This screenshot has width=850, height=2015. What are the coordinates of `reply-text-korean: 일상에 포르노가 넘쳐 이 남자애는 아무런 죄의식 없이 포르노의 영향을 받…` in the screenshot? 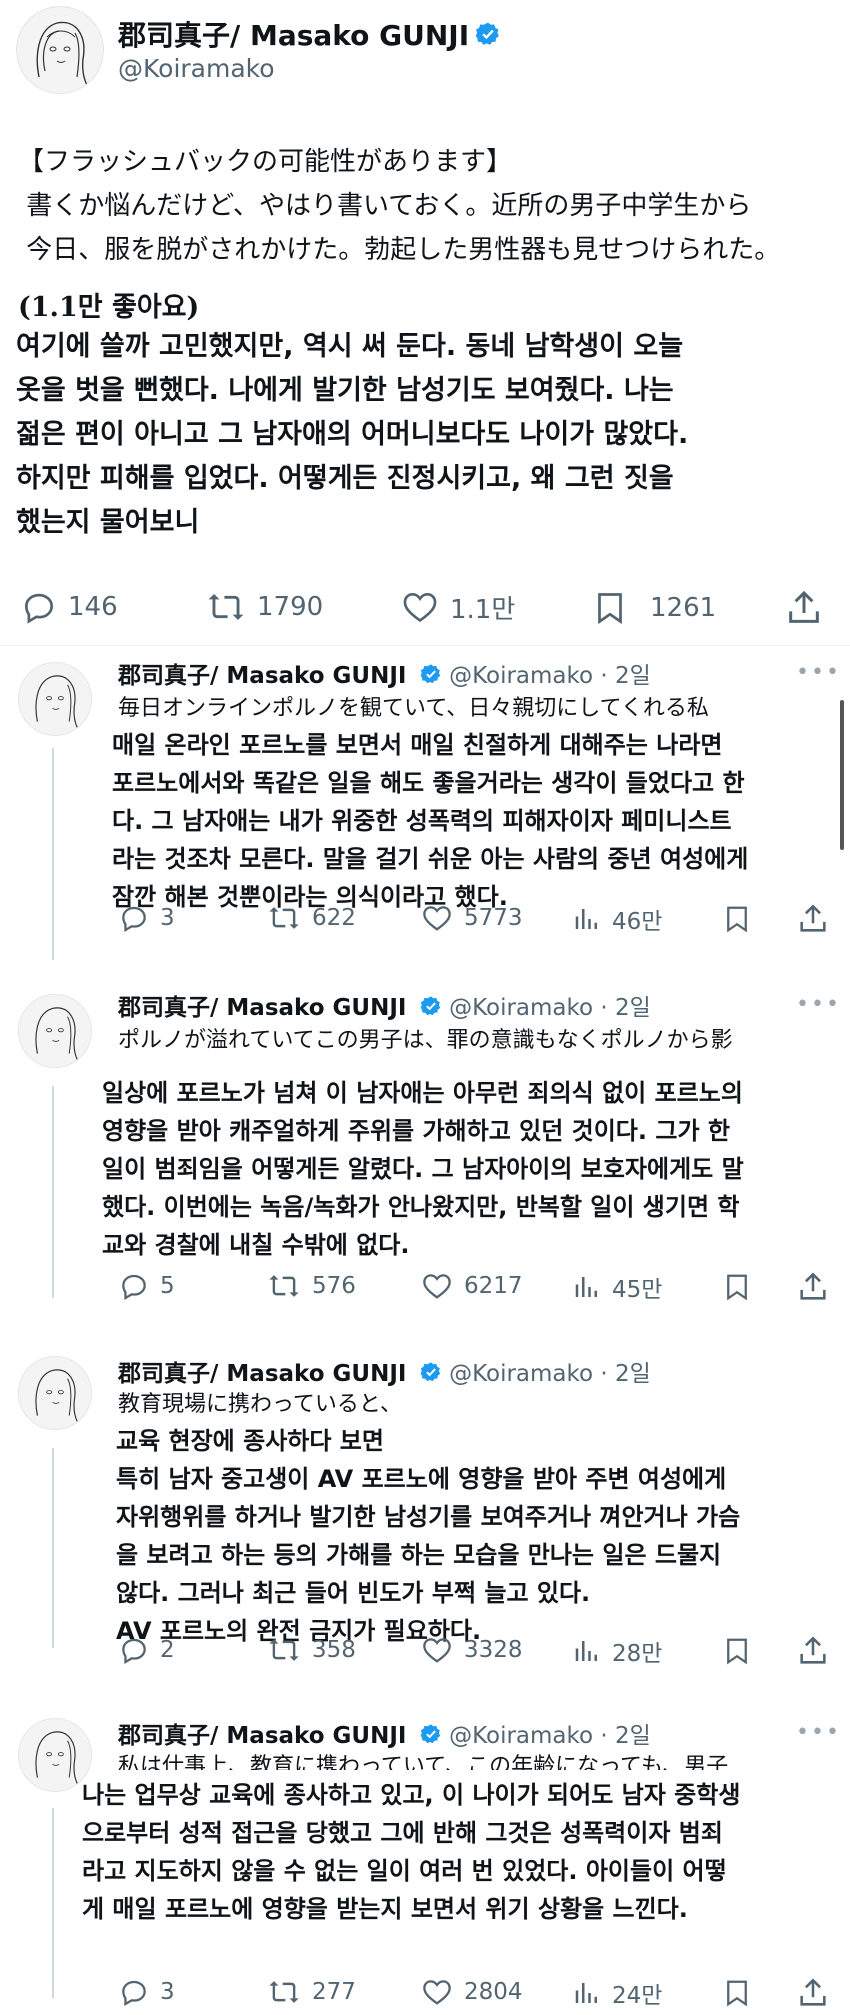 It's located at (423, 1169).